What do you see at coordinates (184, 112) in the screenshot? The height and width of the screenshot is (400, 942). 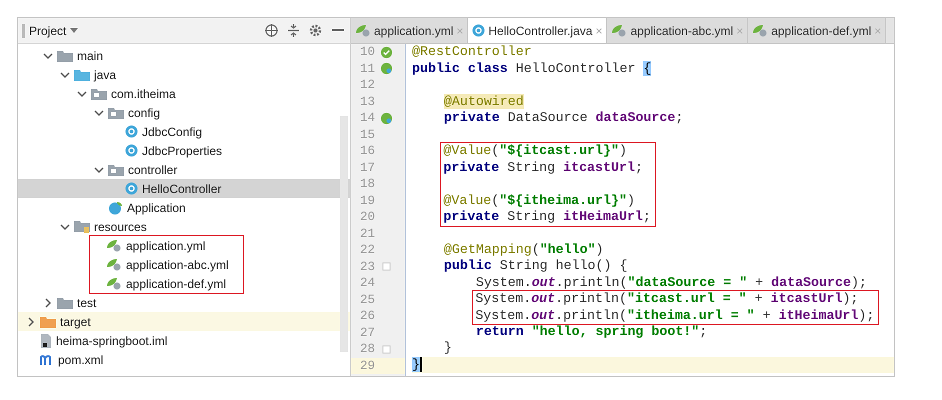 I see `tree-item: config` at bounding box center [184, 112].